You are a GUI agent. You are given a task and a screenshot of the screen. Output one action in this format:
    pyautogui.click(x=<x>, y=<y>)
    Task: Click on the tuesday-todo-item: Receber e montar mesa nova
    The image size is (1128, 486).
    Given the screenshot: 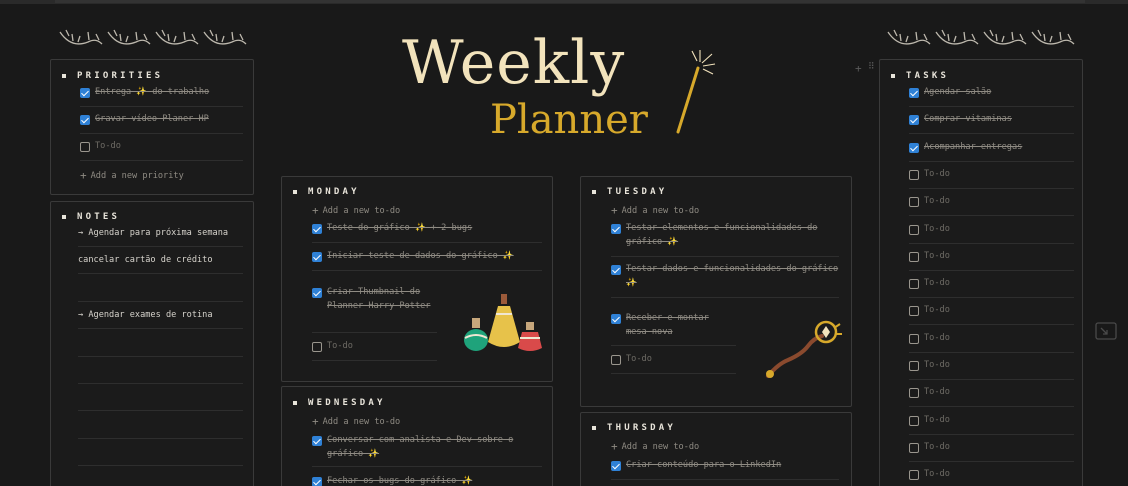 What is the action you would take?
    pyautogui.click(x=671, y=325)
    